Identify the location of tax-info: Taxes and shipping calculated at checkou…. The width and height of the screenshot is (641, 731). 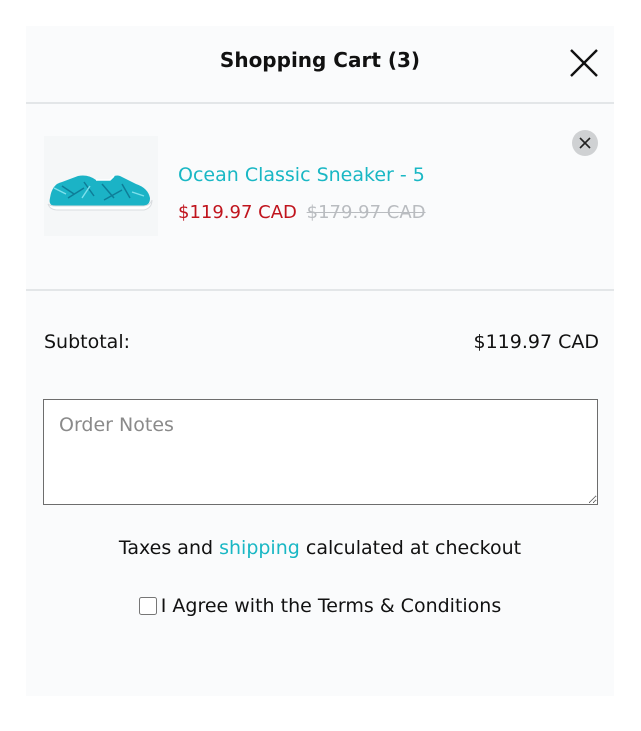
(320, 548).